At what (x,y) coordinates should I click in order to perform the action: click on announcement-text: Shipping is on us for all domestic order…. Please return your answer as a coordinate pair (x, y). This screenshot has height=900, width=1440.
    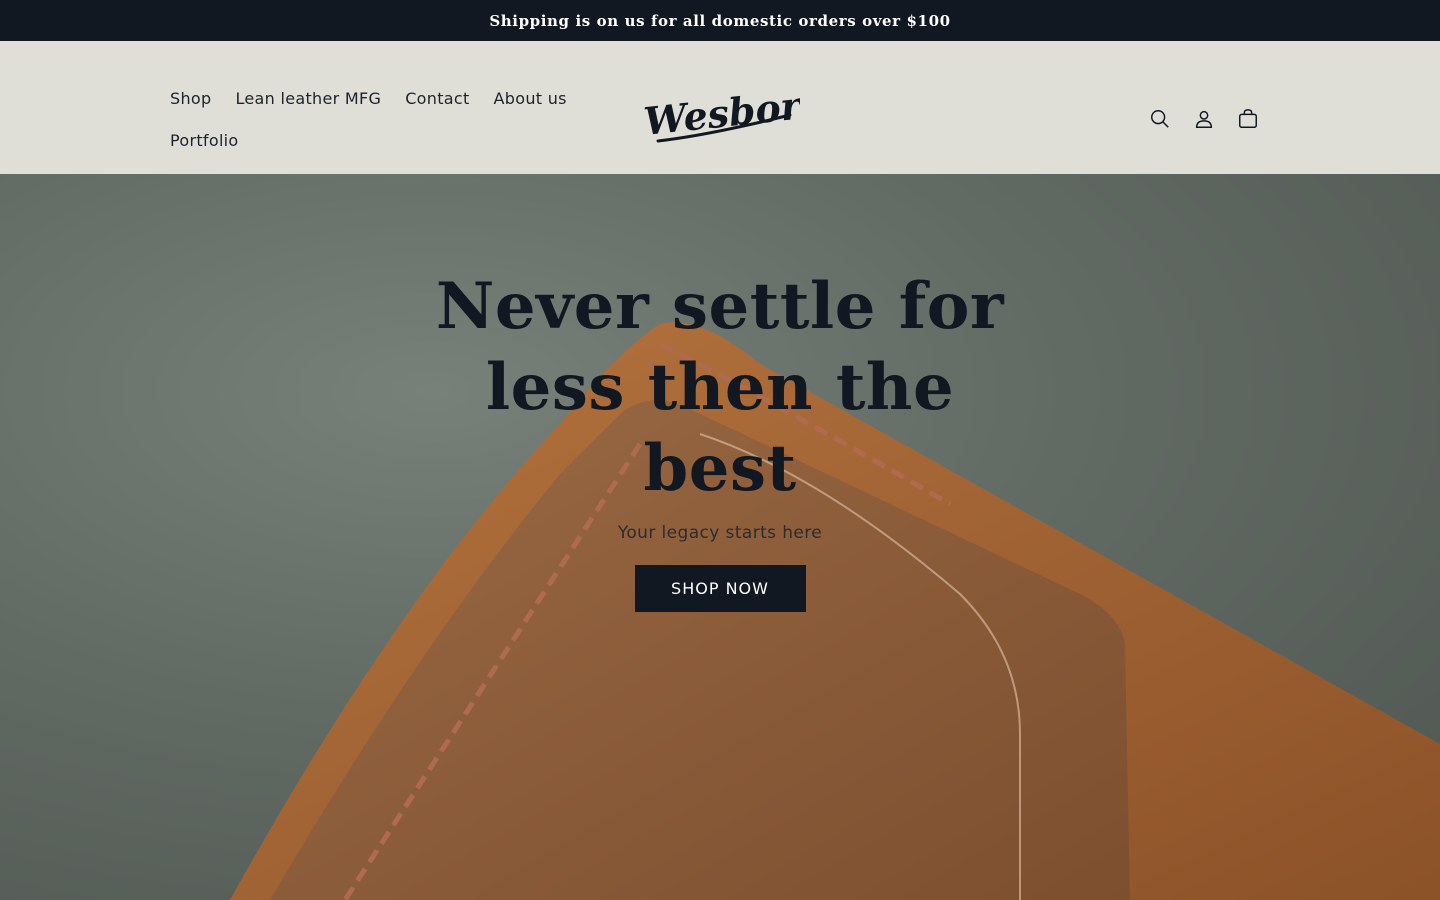
    Looking at the image, I should click on (720, 20).